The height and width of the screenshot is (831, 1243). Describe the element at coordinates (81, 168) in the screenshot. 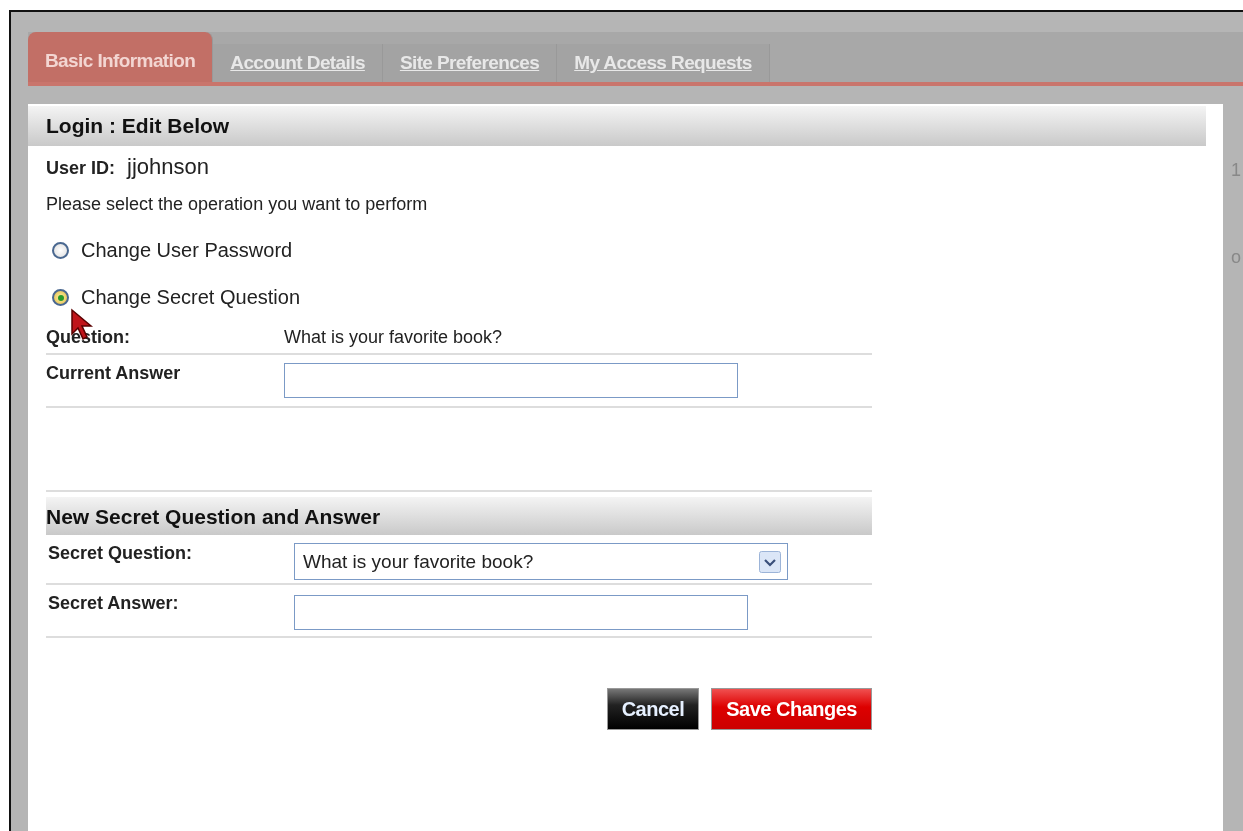

I see `user-id-label: User ID:` at that location.